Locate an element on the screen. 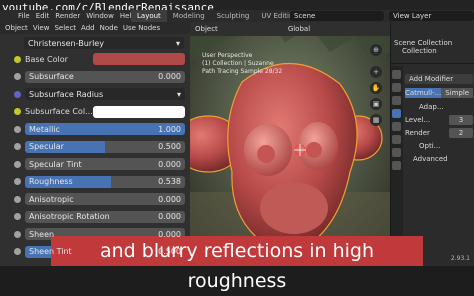  add-modifier-button: Add Modifier is located at coordinates (439, 79).